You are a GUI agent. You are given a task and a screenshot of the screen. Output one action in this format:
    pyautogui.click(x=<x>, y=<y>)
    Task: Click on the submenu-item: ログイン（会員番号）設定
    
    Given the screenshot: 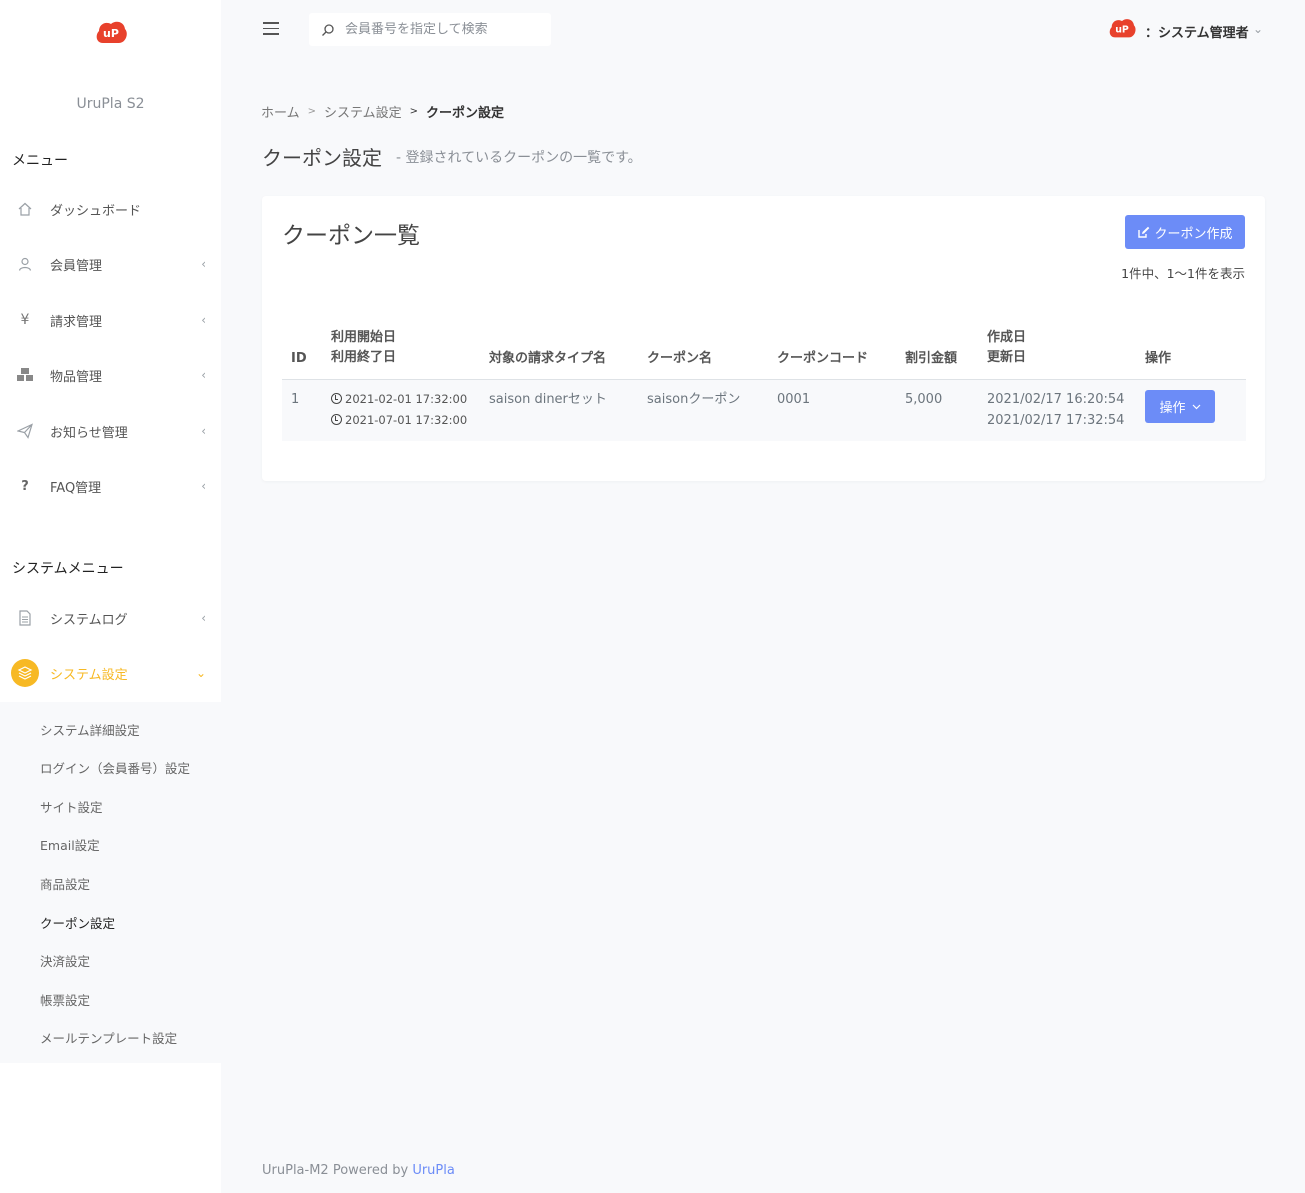 What is the action you would take?
    pyautogui.click(x=115, y=767)
    